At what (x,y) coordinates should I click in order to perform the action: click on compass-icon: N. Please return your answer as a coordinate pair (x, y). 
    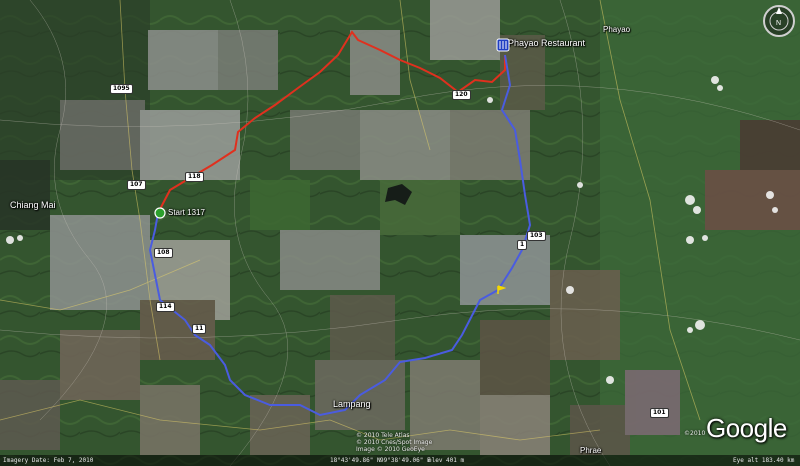
    Looking at the image, I should click on (779, 21).